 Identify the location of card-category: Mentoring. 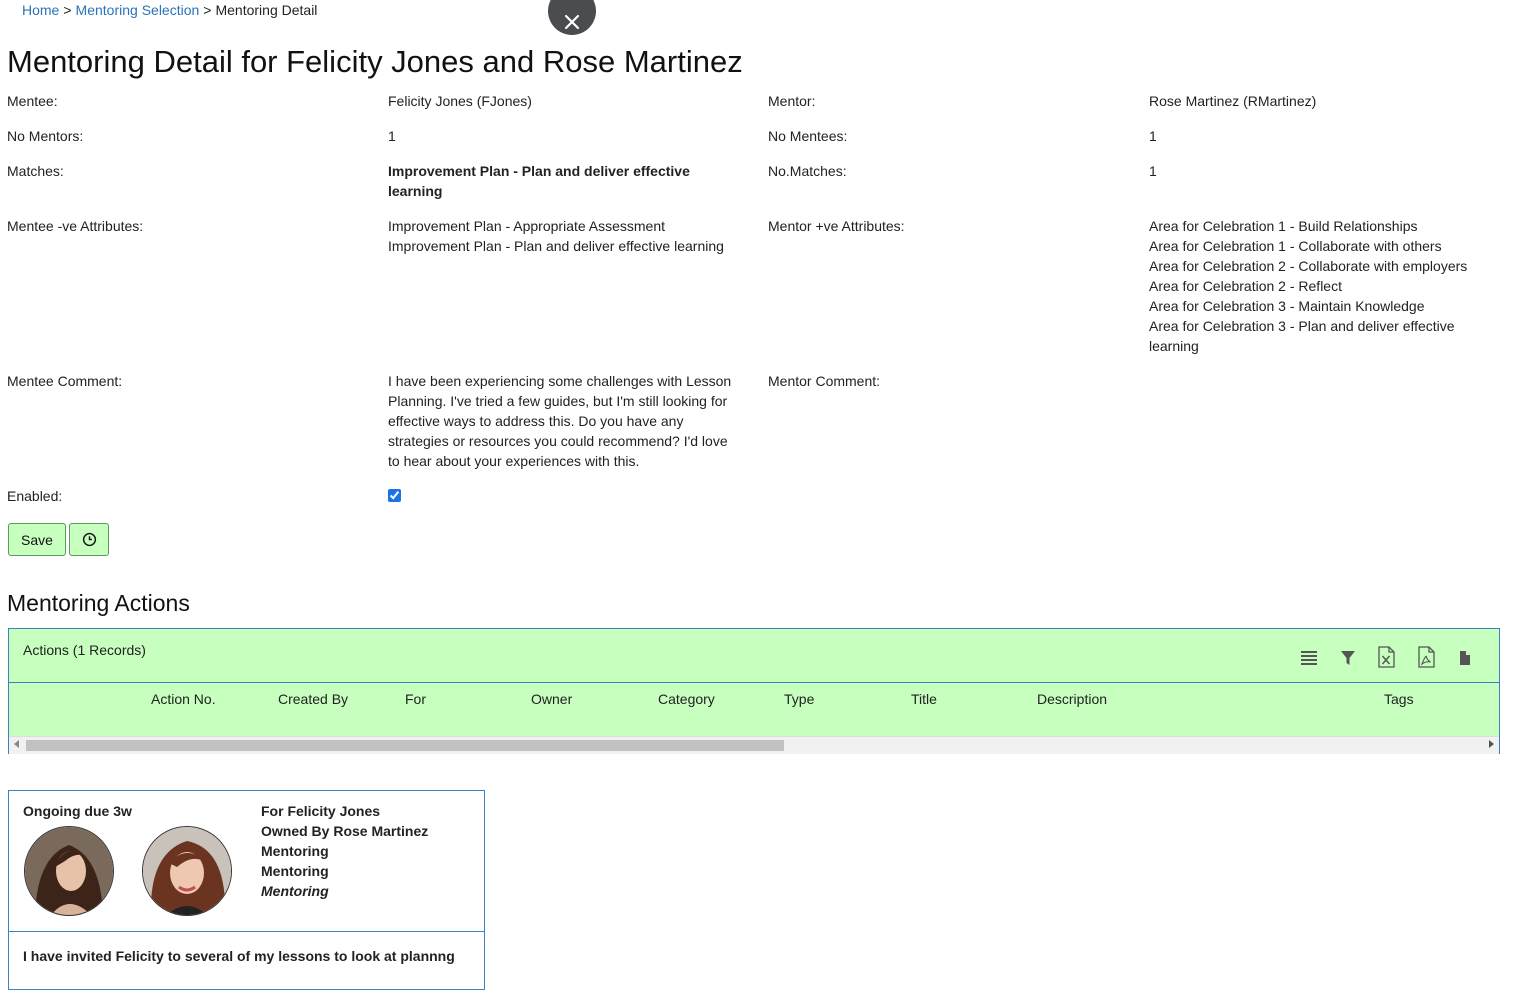
(295, 851).